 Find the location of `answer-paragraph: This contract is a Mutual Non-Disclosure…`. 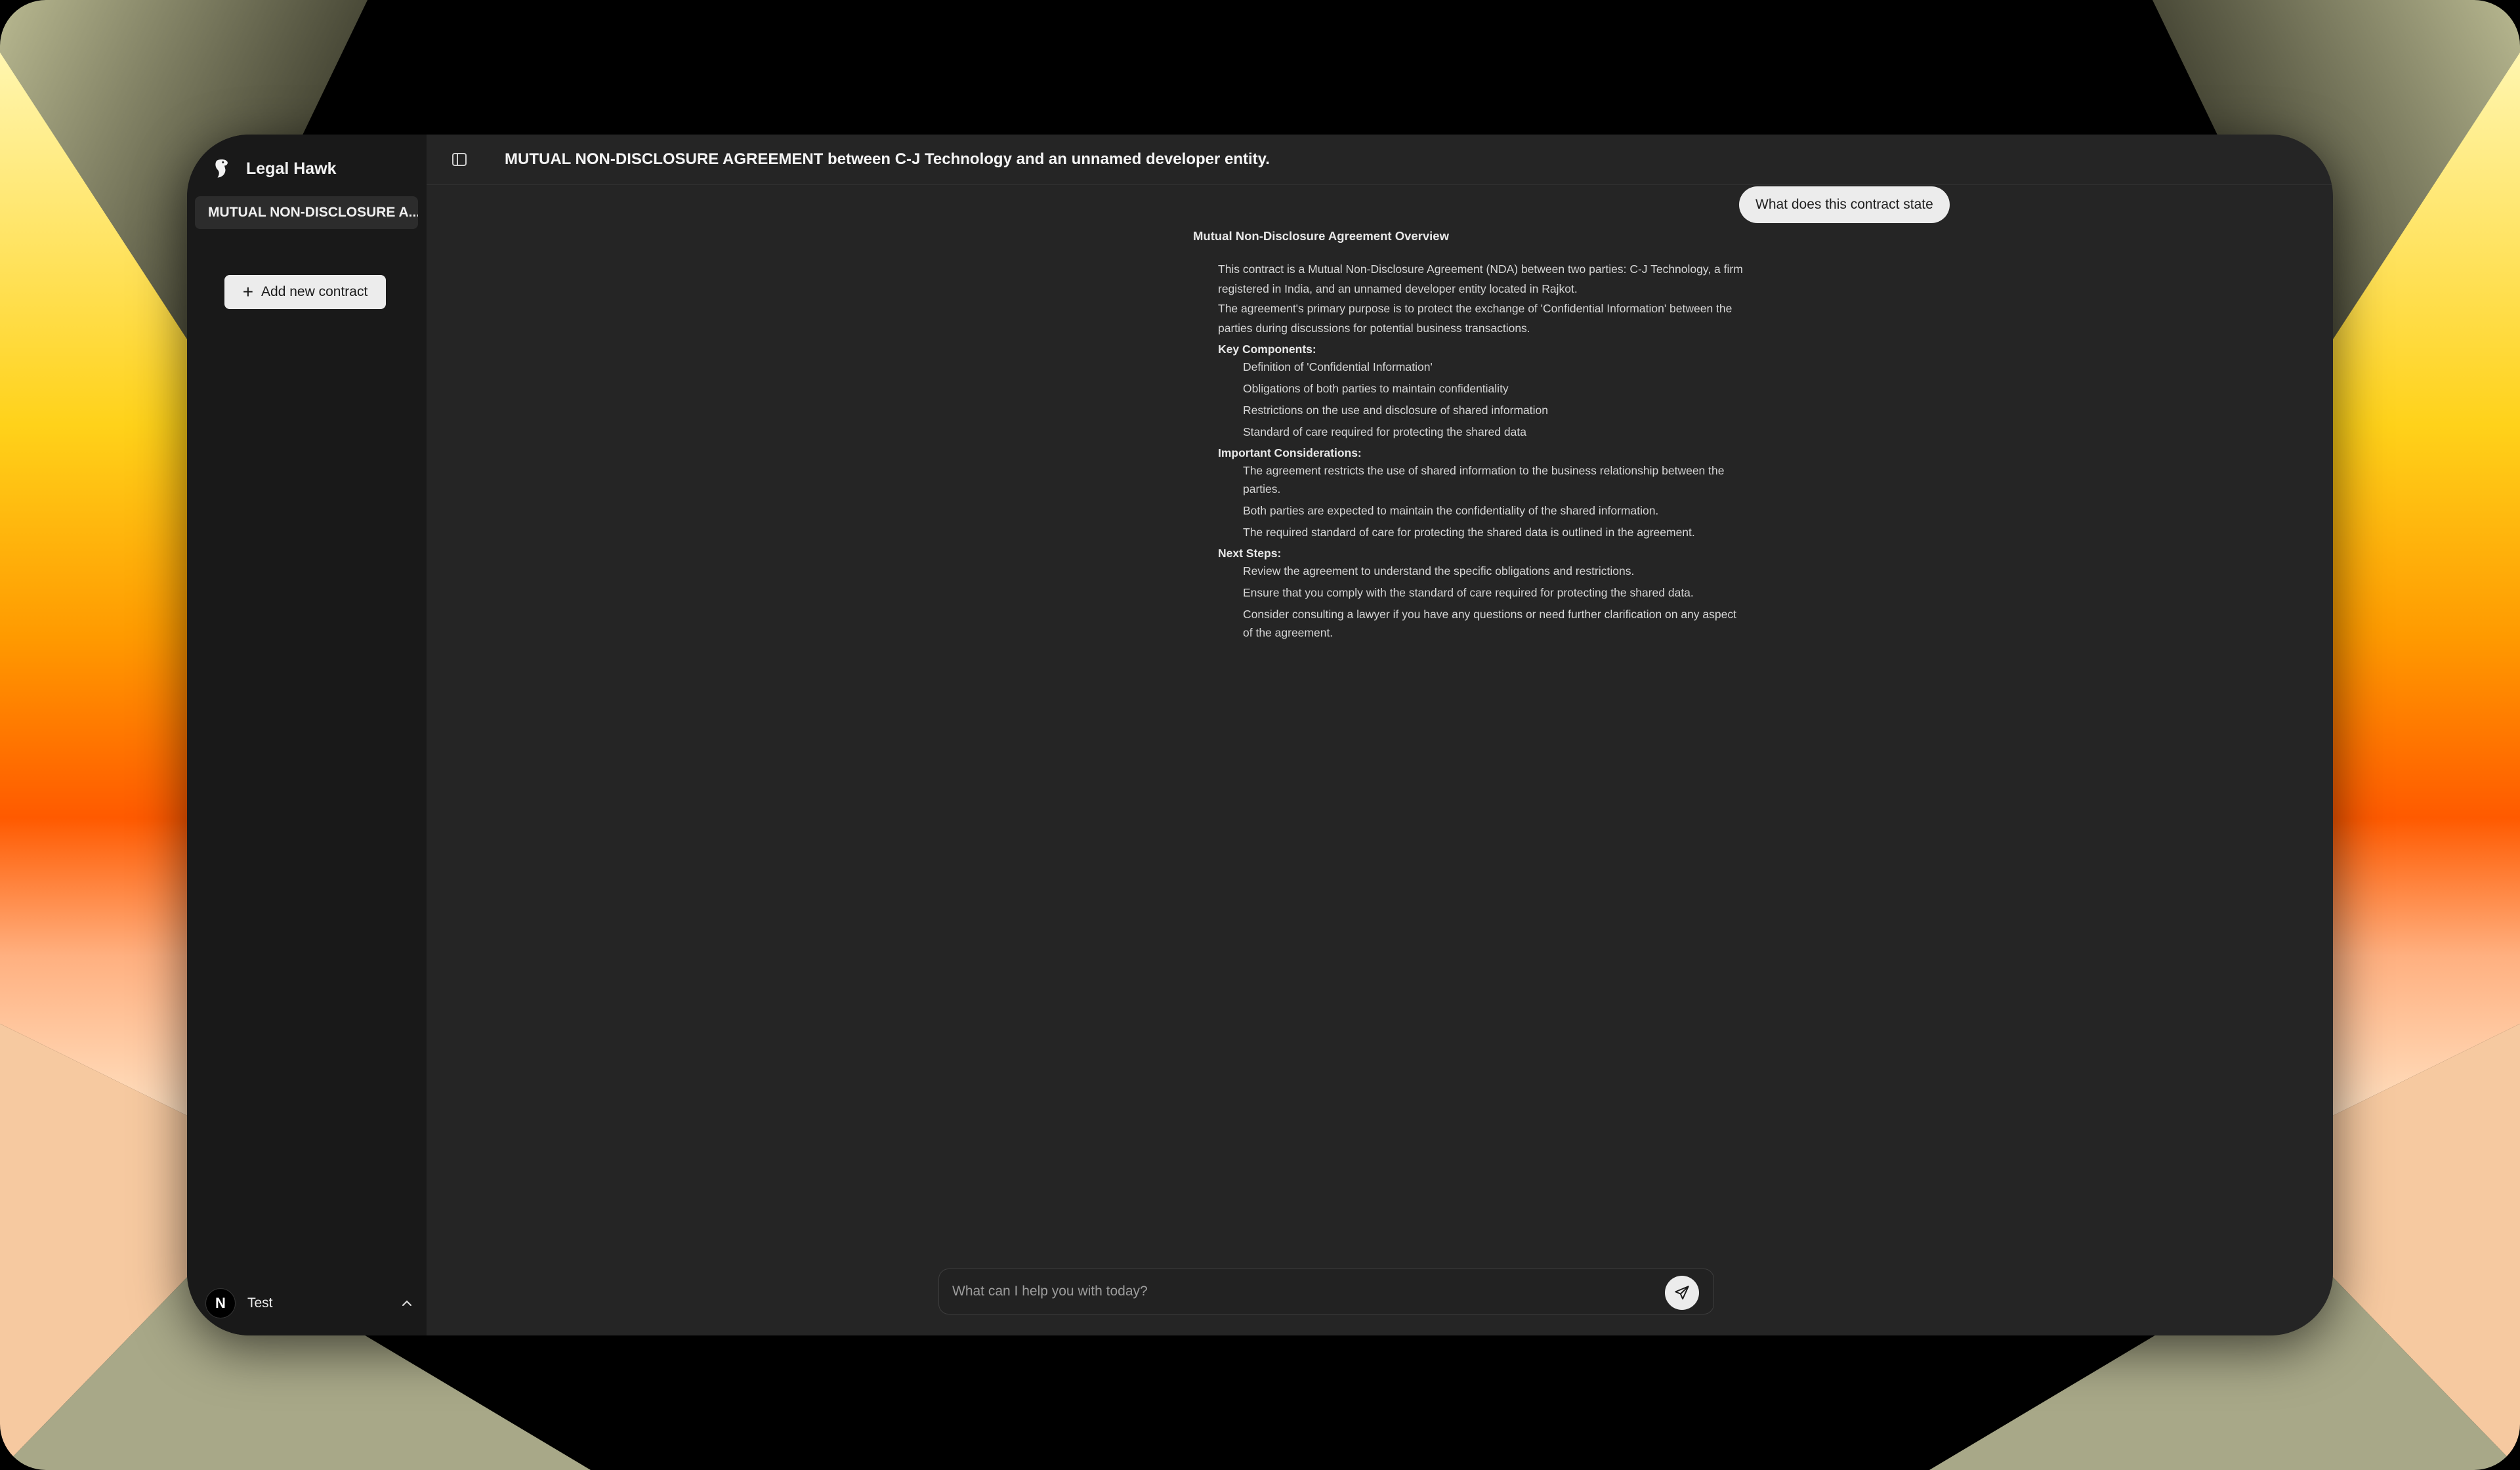

answer-paragraph: This contract is a Mutual Non-Disclosure… is located at coordinates (1480, 278).